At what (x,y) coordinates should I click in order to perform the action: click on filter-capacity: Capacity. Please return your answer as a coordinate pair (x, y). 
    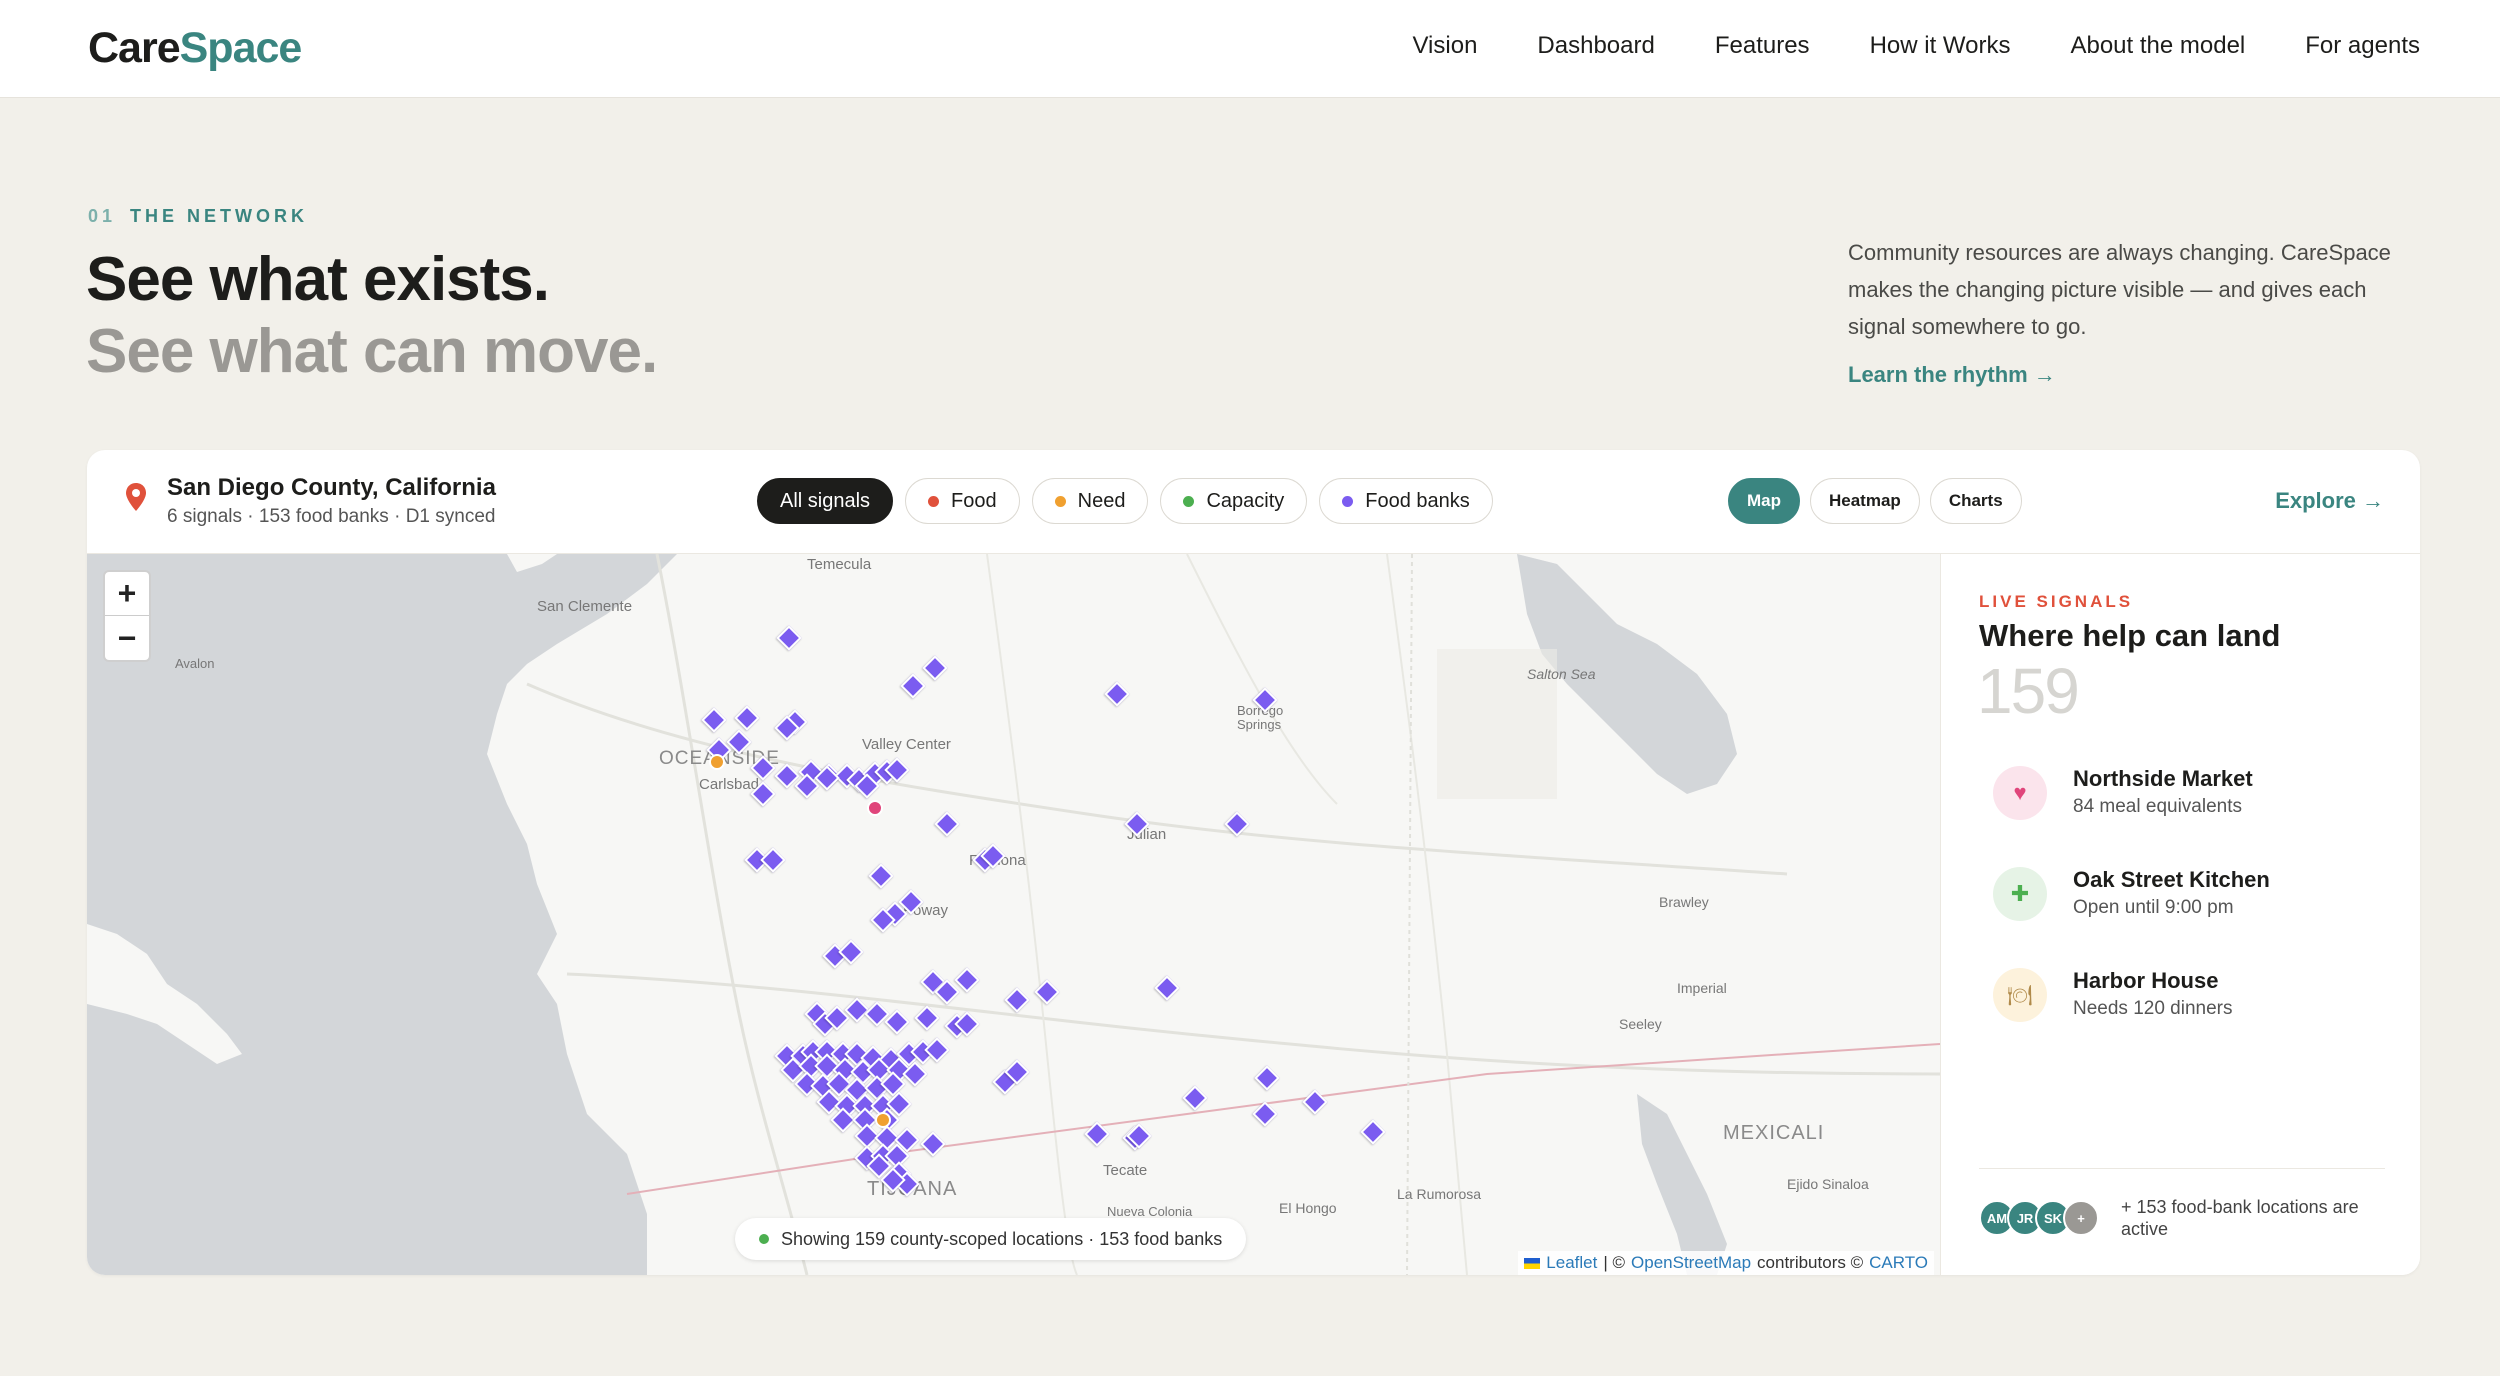
    Looking at the image, I should click on (1234, 501).